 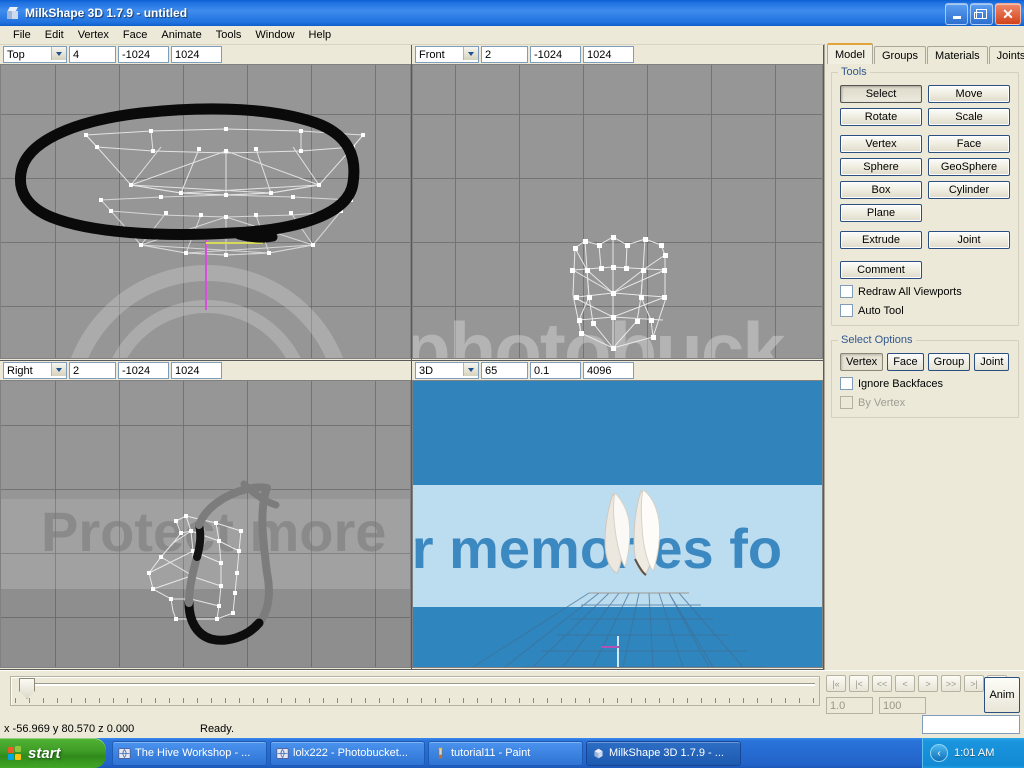 I want to click on minimize-button, so click(x=956, y=14).